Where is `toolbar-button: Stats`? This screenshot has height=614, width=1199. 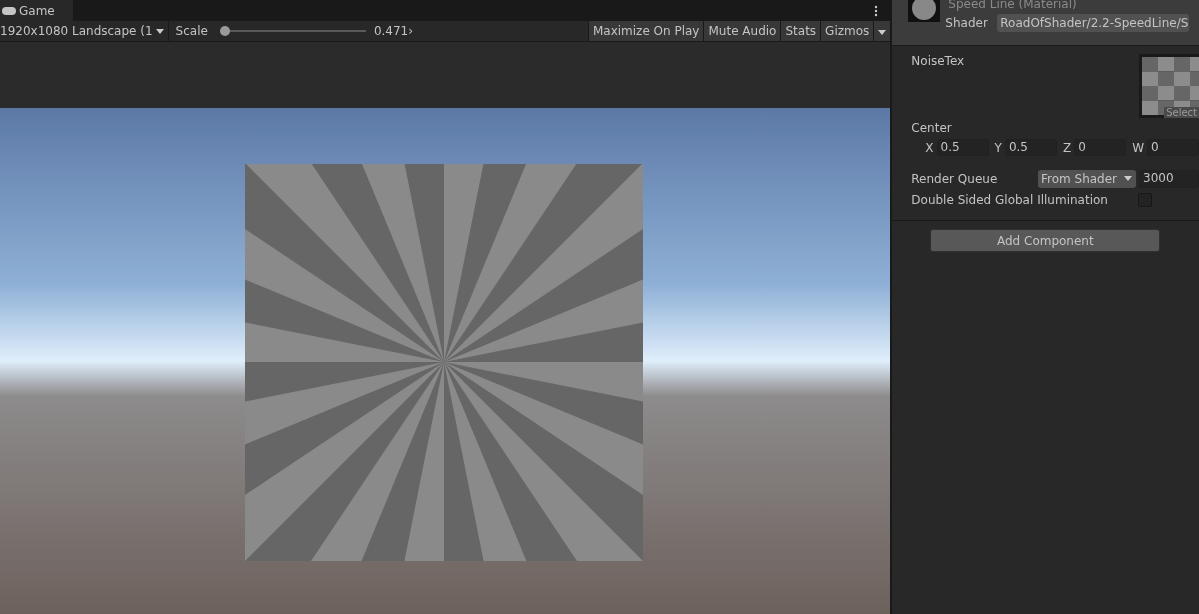
toolbar-button: Stats is located at coordinates (800, 31).